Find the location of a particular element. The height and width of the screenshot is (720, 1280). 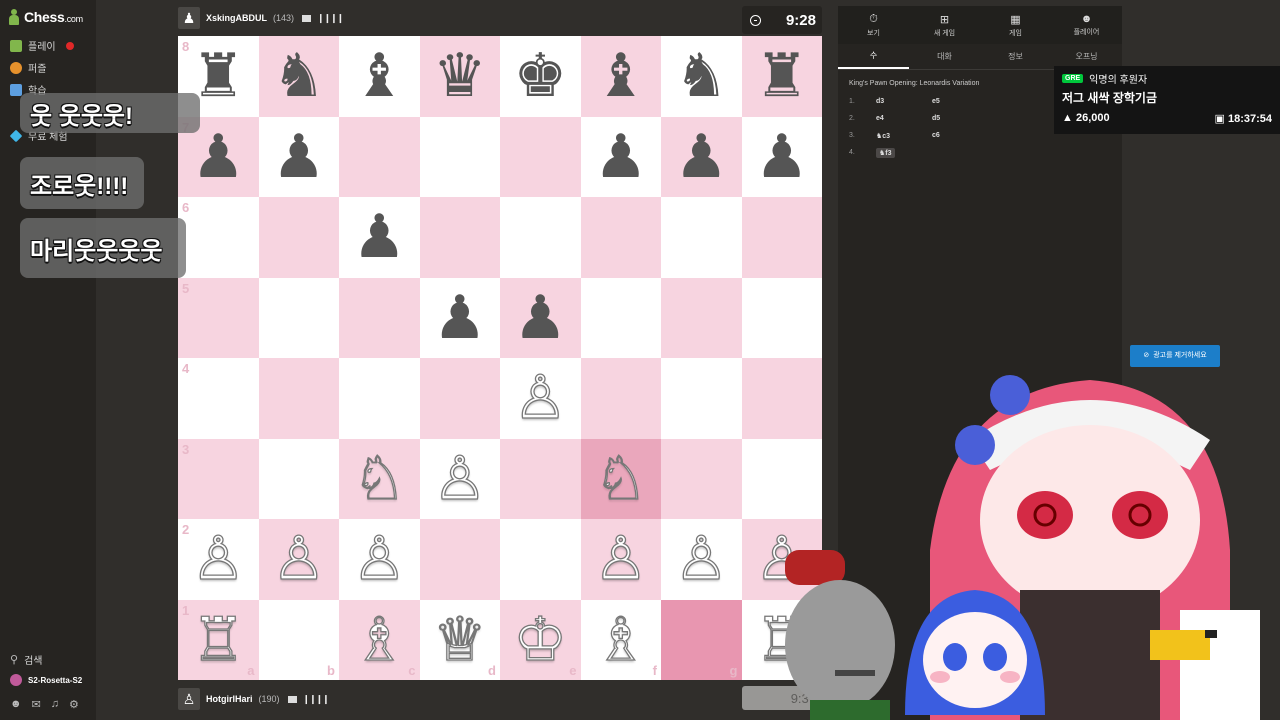

square-d4 is located at coordinates (459, 398).